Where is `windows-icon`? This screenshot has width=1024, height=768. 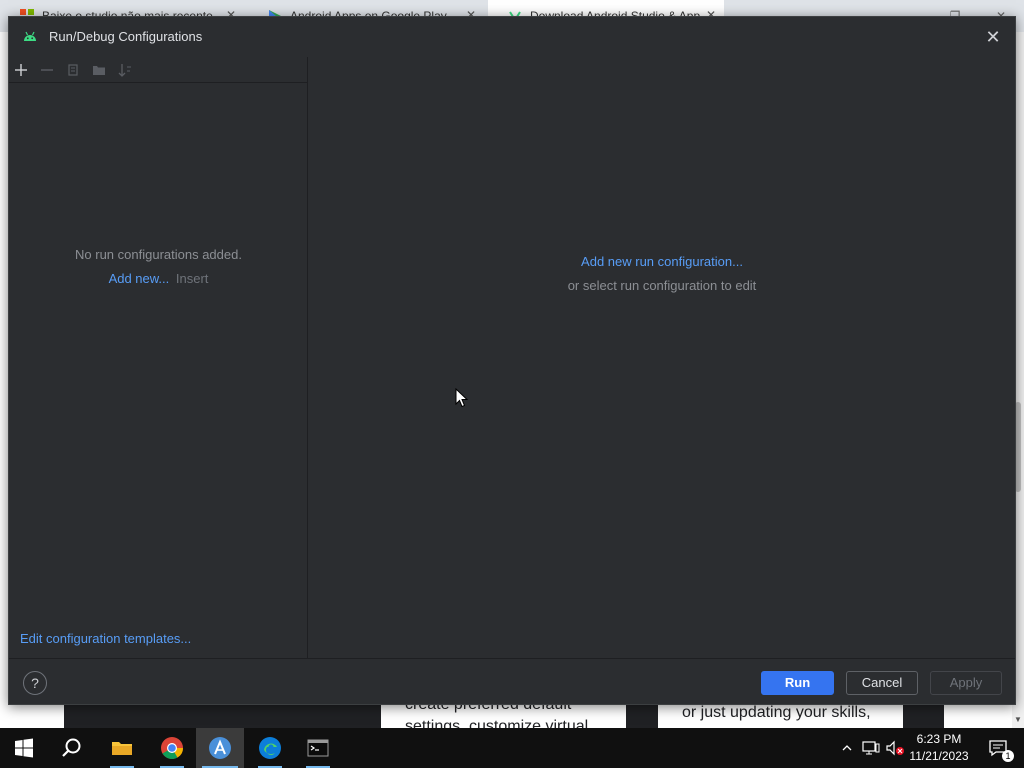
windows-icon is located at coordinates (24, 748).